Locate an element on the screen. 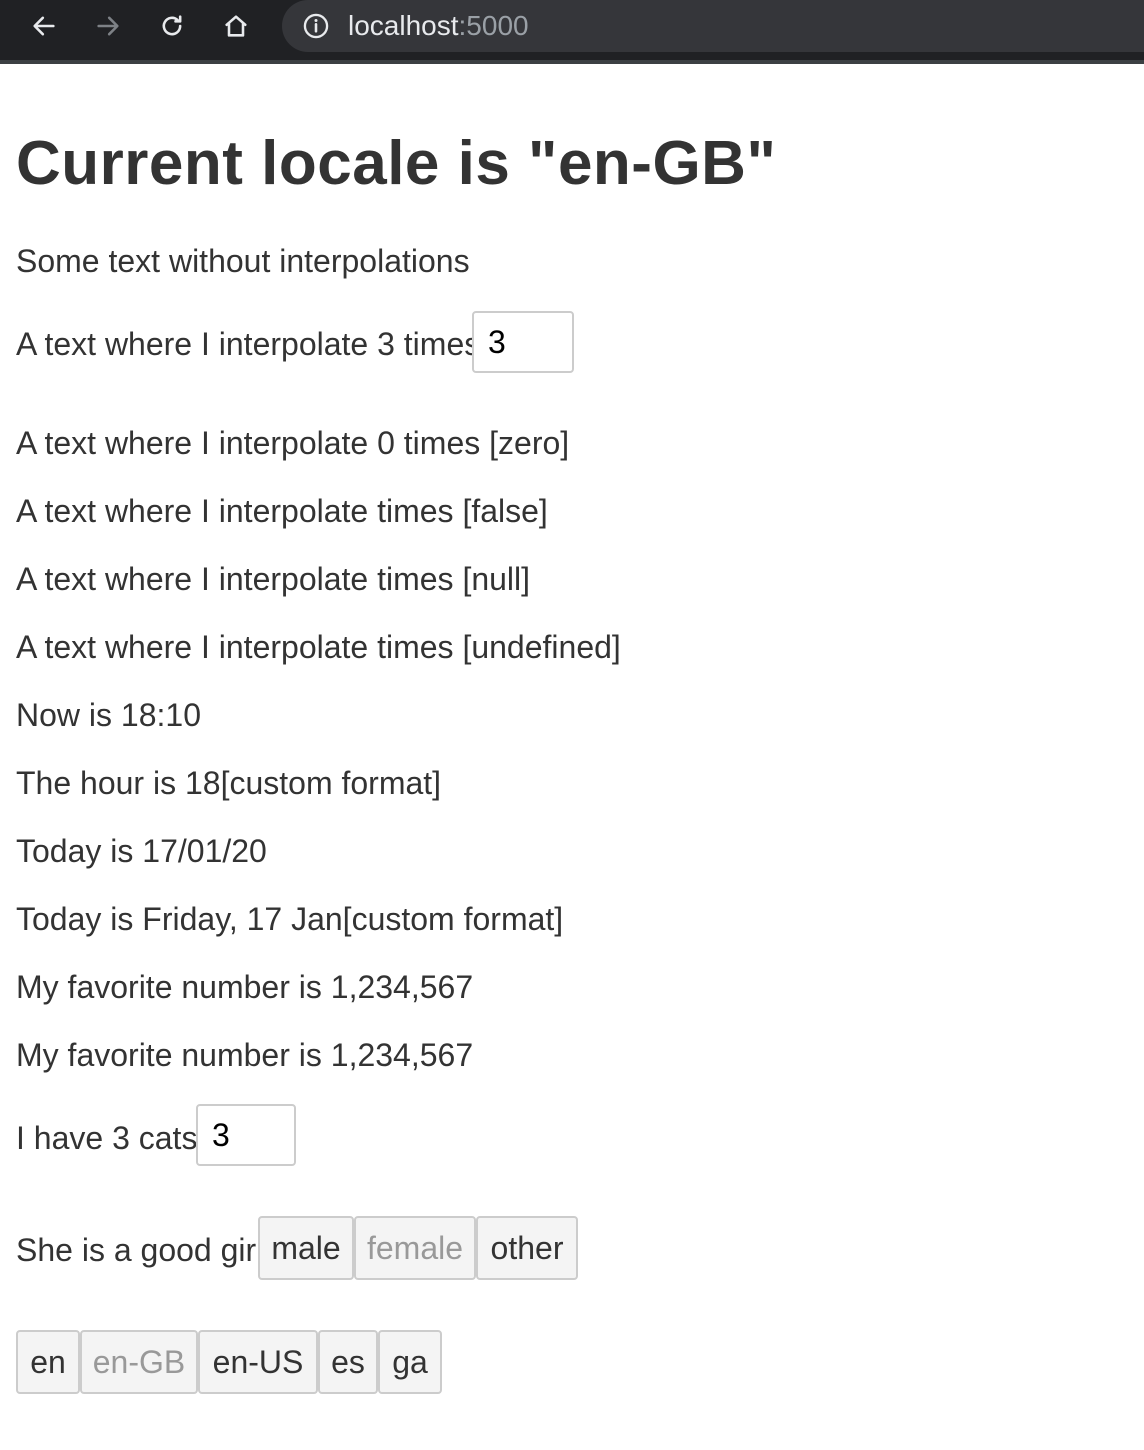 The width and height of the screenshot is (1144, 1450). text-favorite-number-2: My favorite number is 1,234,567 is located at coordinates (245, 1055).